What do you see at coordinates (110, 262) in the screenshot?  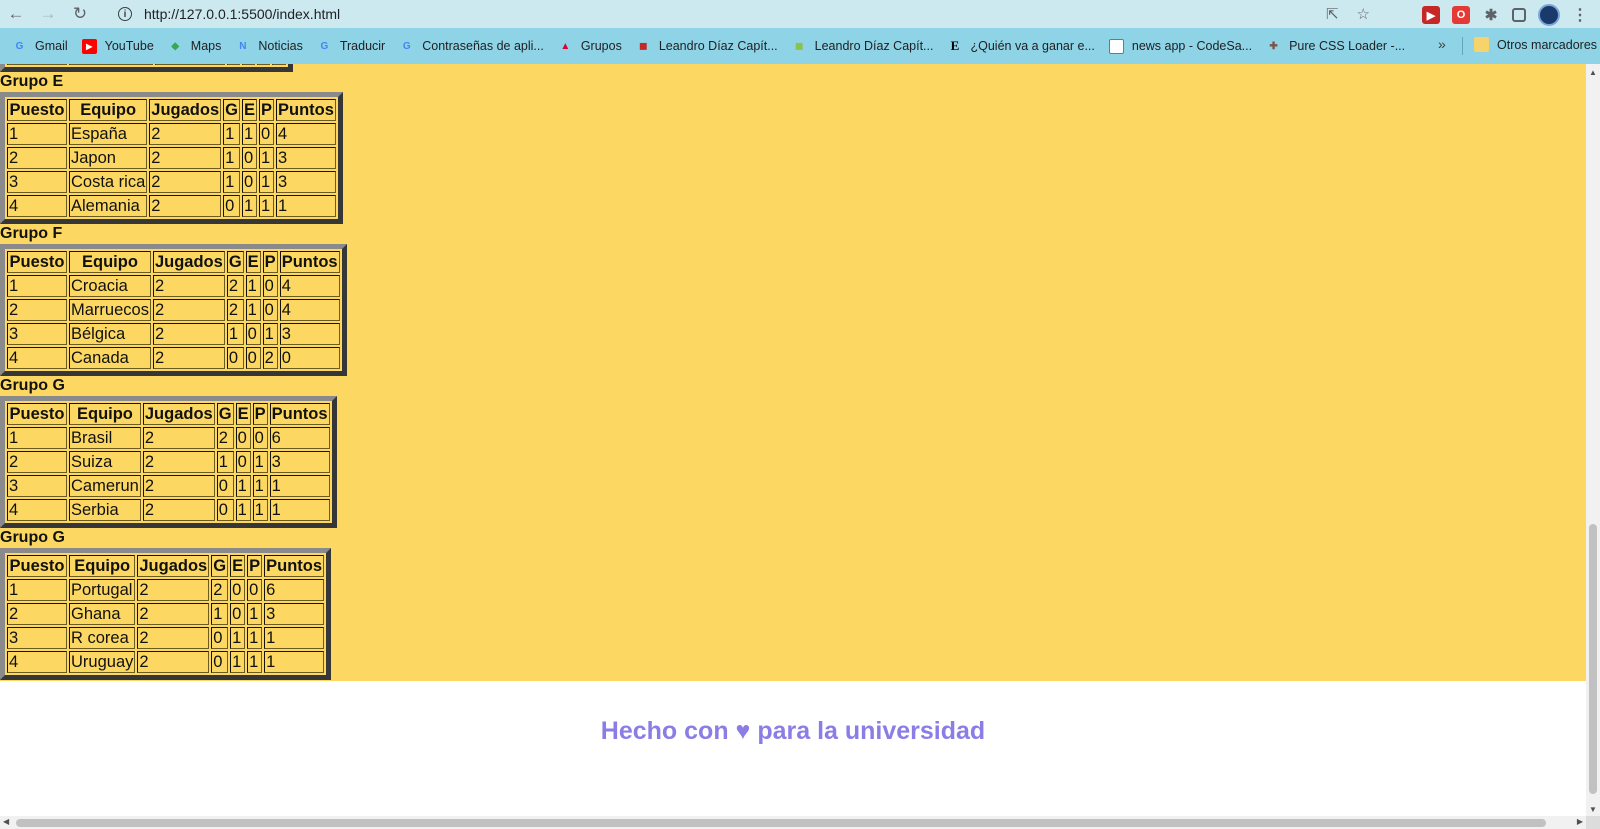 I see `column-header: Equipo` at bounding box center [110, 262].